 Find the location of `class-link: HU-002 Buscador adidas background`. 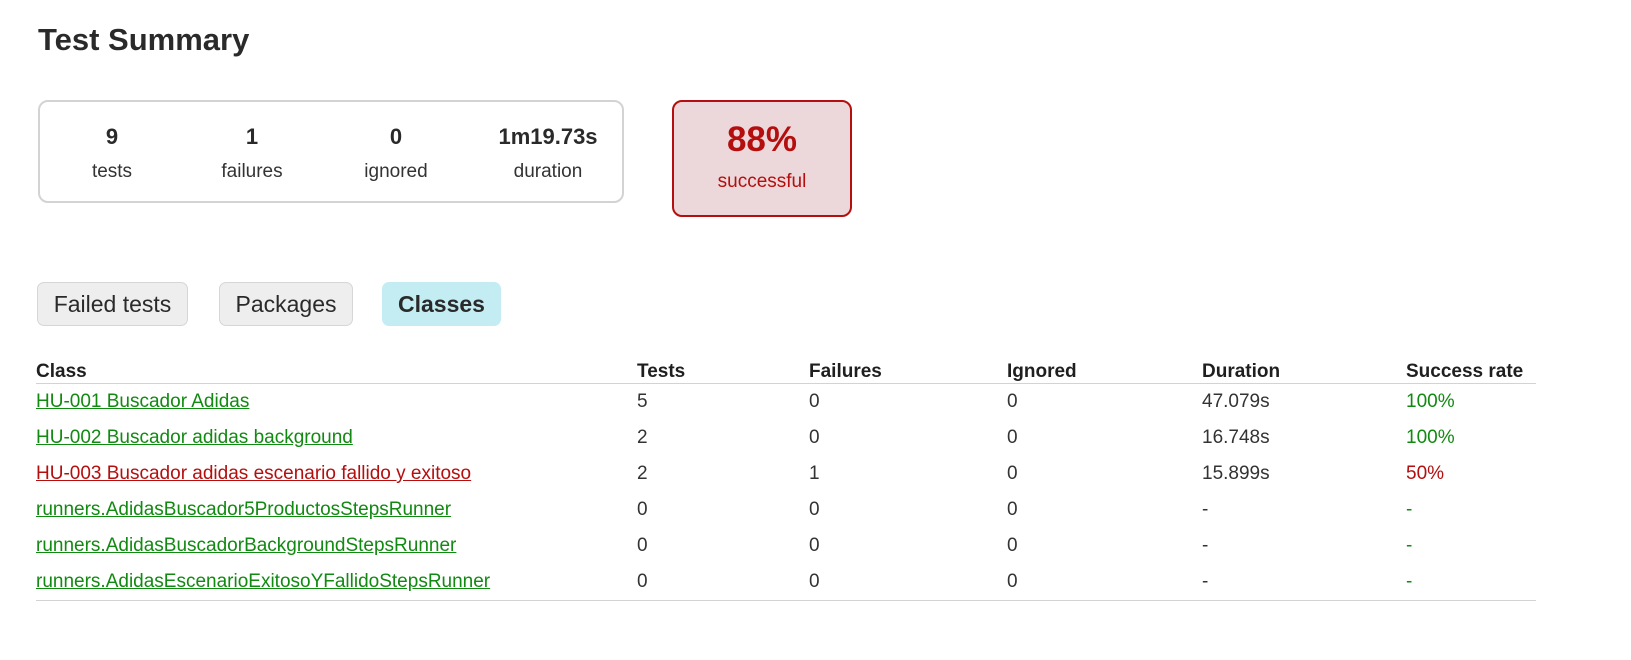

class-link: HU-002 Buscador adidas background is located at coordinates (194, 437).